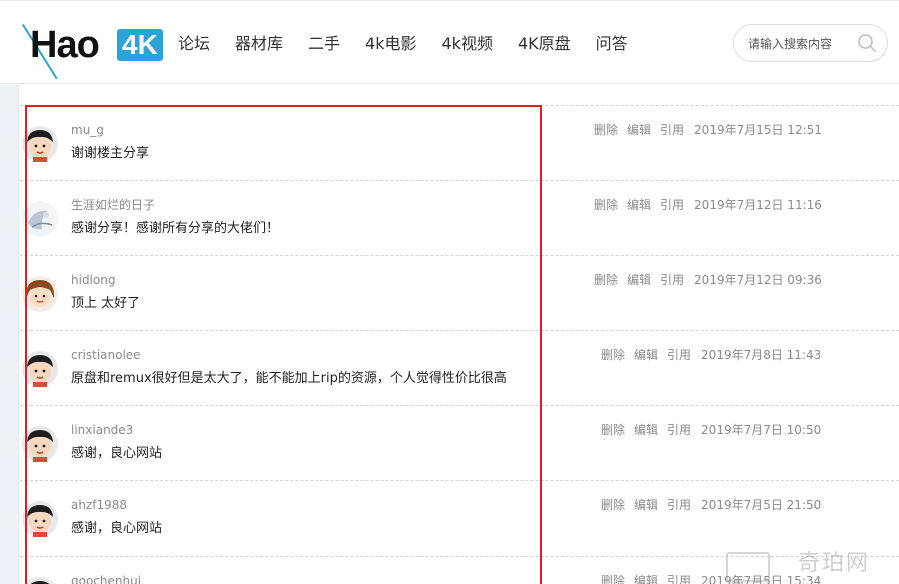 The height and width of the screenshot is (584, 899). I want to click on girl-avatar-icon, so click(40, 294).